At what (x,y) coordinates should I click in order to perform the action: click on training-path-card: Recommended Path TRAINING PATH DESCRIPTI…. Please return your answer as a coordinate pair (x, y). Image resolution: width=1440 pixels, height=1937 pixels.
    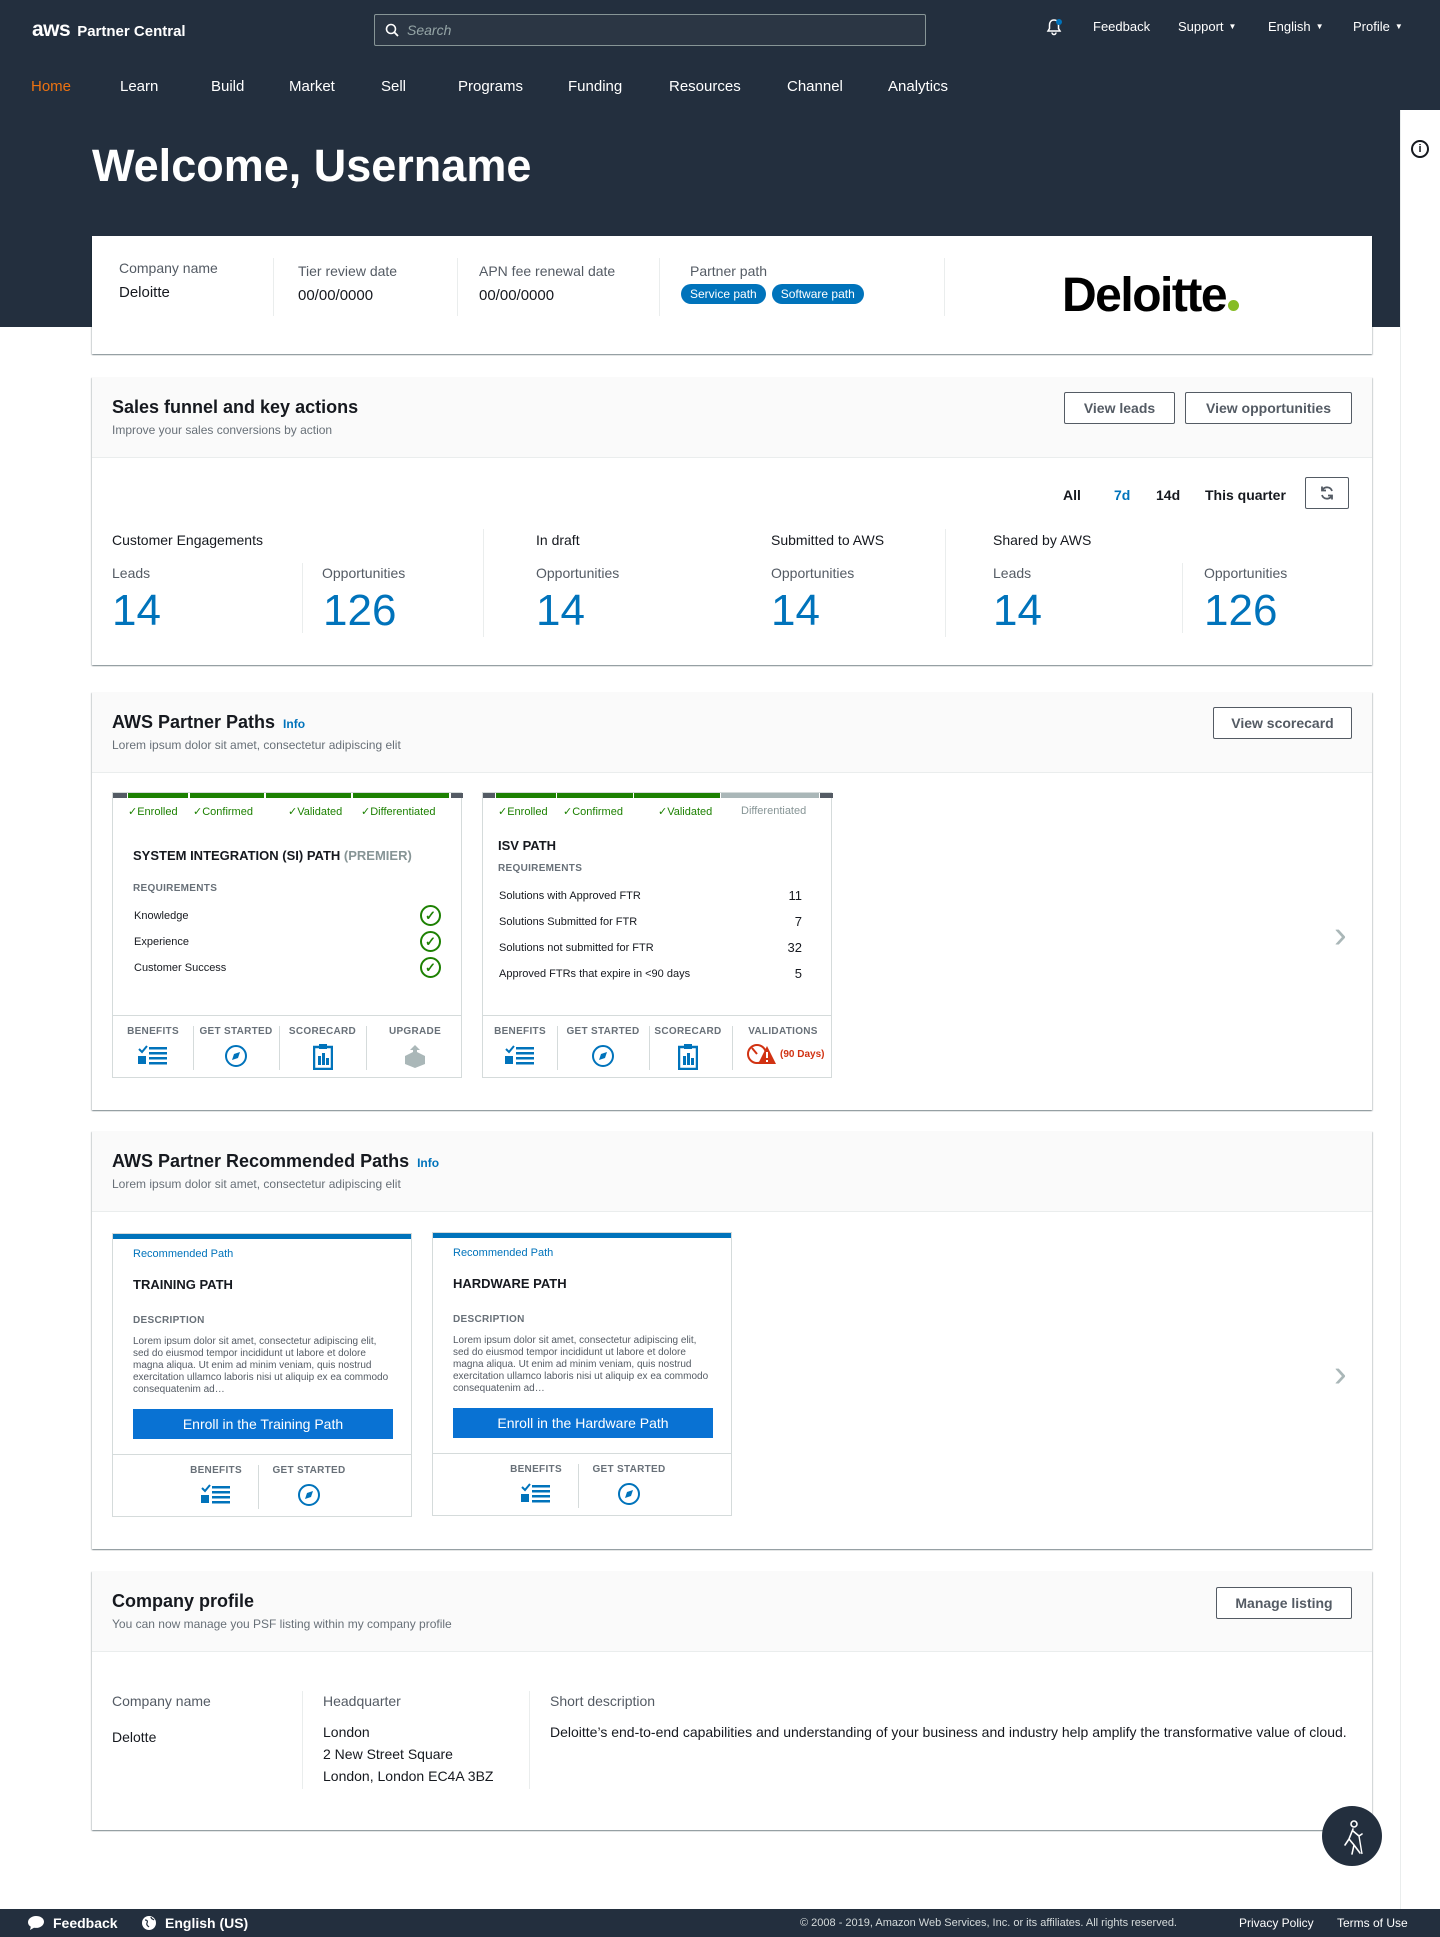
    Looking at the image, I should click on (262, 1375).